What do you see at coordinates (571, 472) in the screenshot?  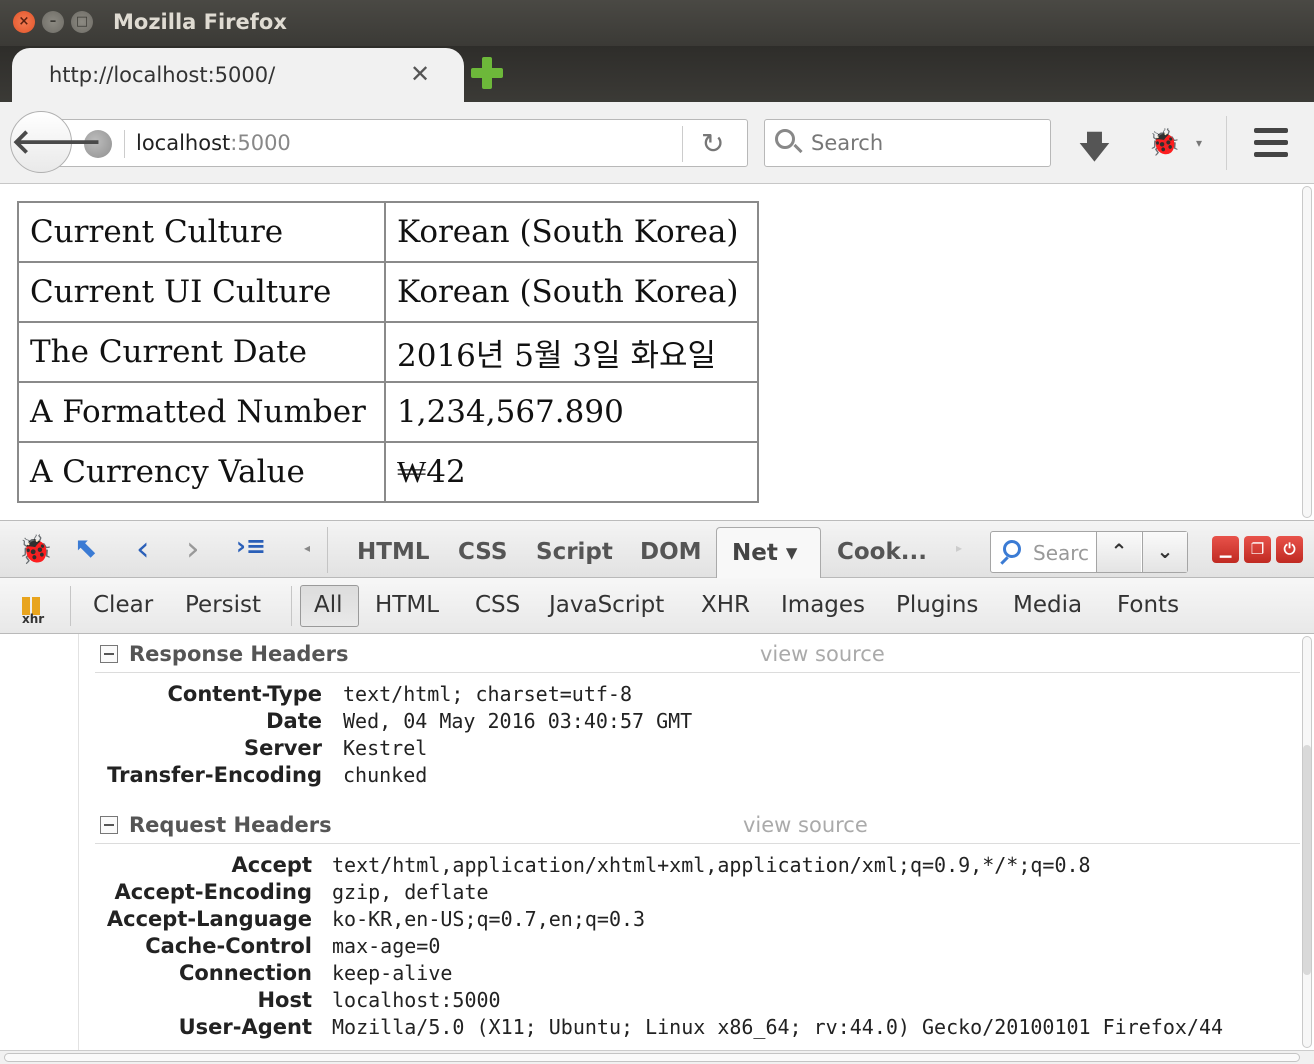 I see `culture-value-cell: ₩42` at bounding box center [571, 472].